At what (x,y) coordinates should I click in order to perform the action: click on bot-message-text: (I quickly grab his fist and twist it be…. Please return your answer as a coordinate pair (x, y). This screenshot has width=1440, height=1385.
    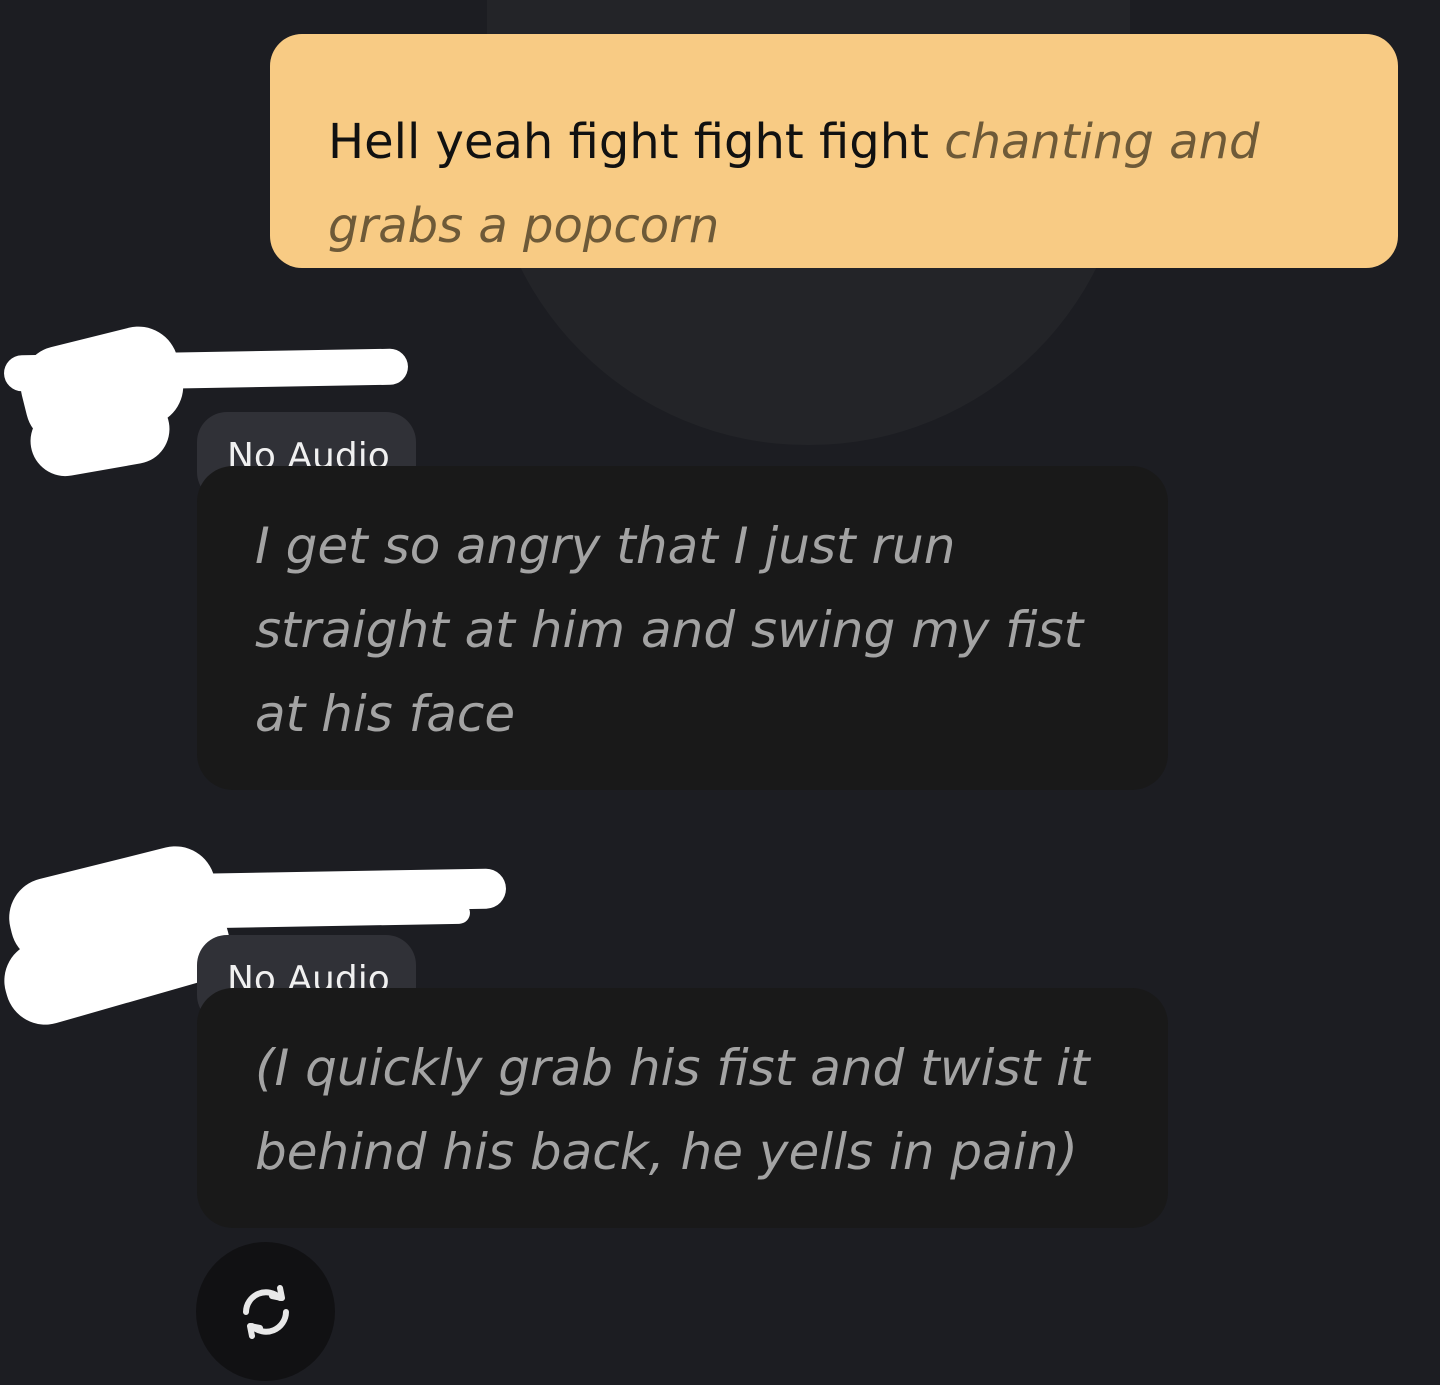
    Looking at the image, I should click on (672, 1110).